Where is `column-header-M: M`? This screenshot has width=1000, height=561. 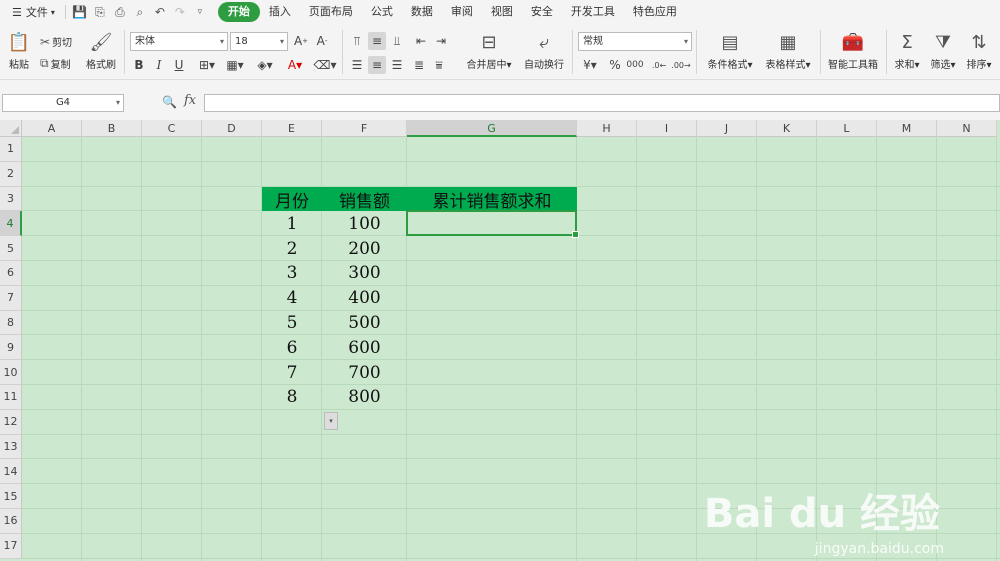
column-header-M: M is located at coordinates (907, 128).